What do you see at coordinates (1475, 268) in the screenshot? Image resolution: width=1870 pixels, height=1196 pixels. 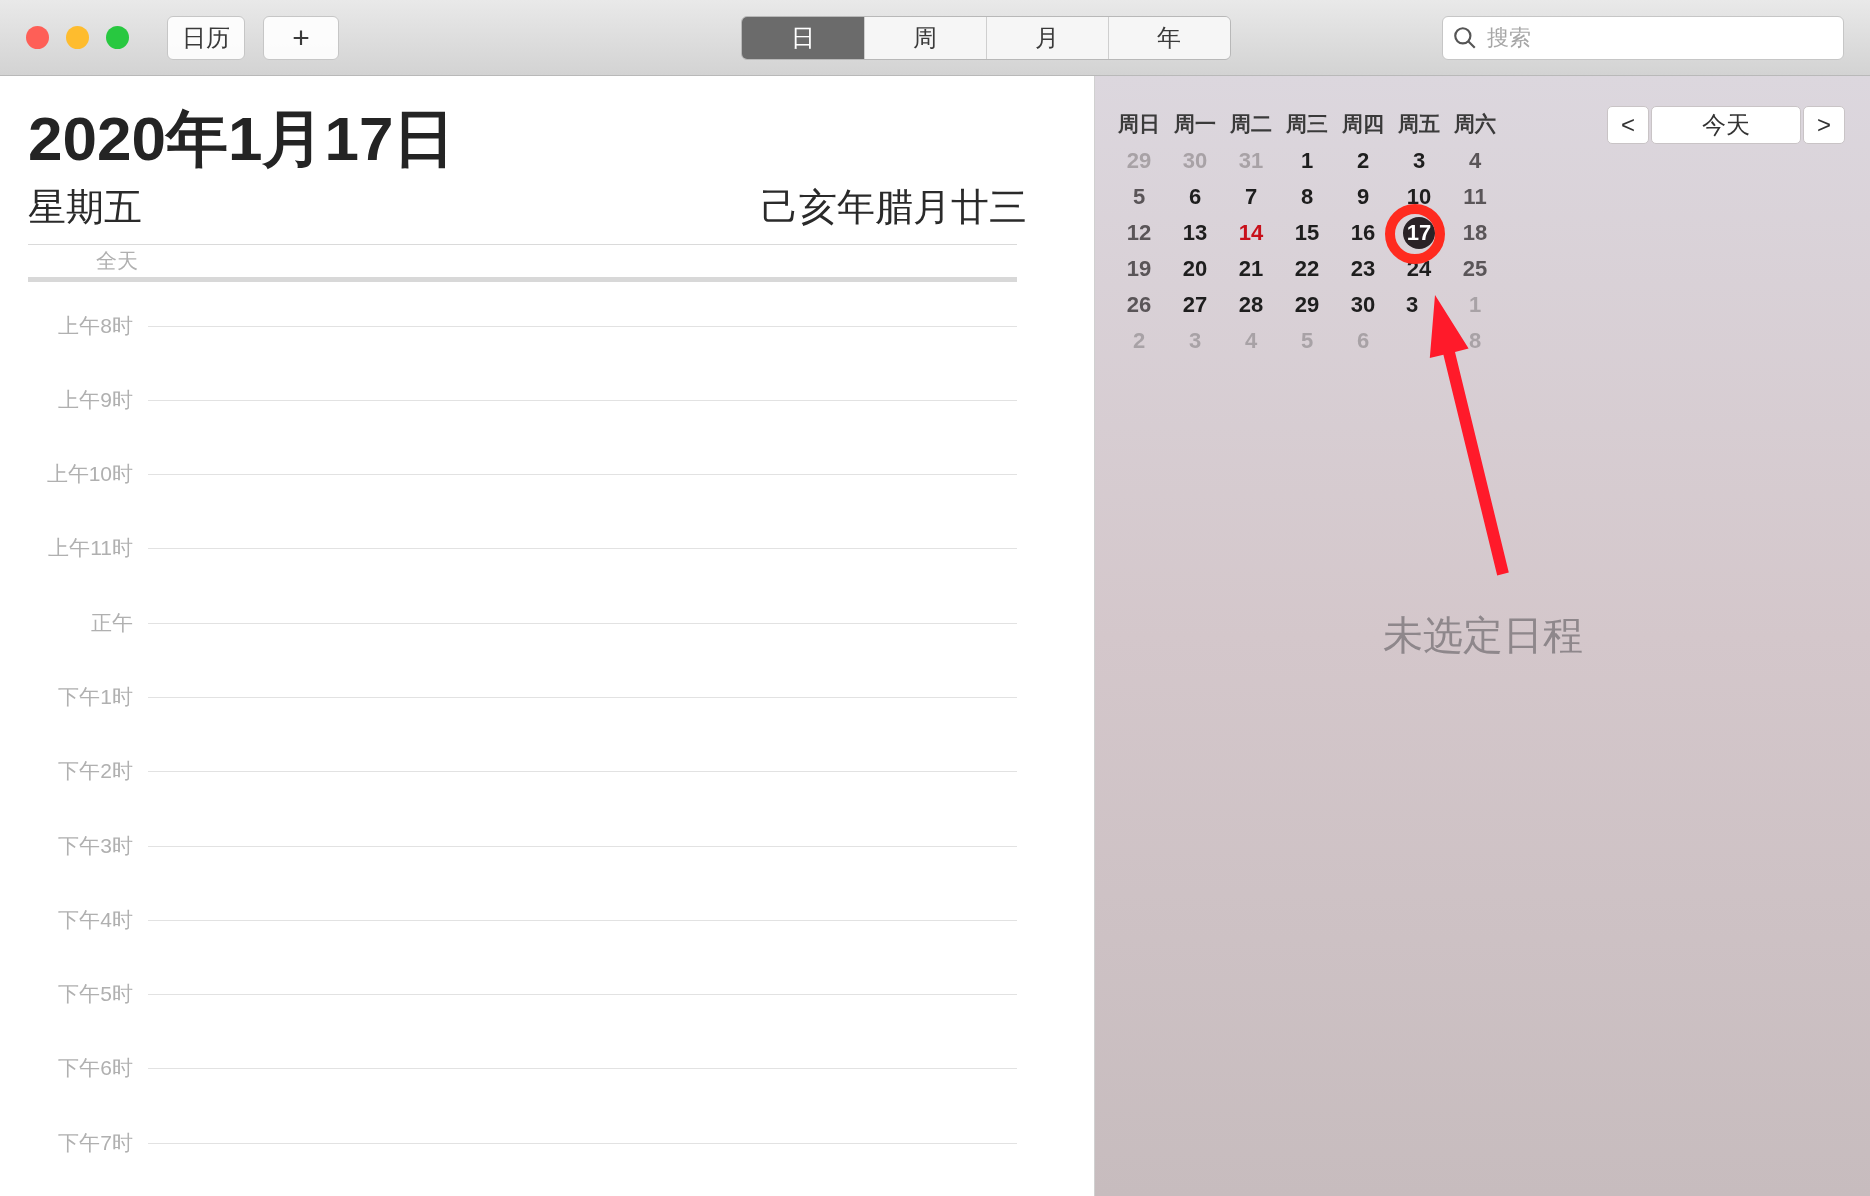 I see `calendar-day: 25` at bounding box center [1475, 268].